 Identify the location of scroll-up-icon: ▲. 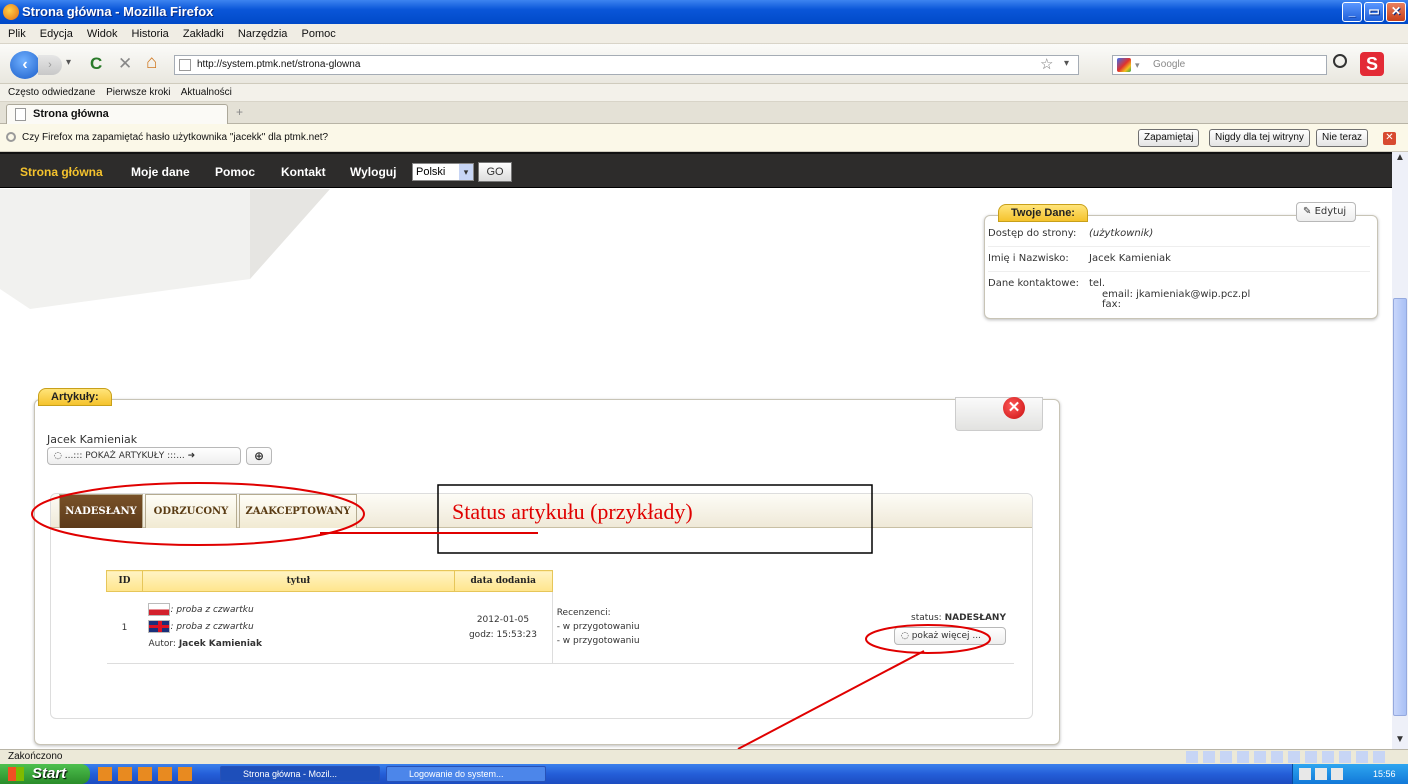
(1400, 157).